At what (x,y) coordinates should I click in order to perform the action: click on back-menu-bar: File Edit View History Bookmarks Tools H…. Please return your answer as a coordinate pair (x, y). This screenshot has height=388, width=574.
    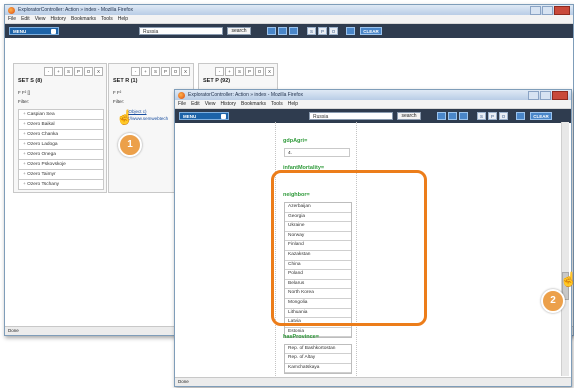
    Looking at the image, I should click on (289, 19).